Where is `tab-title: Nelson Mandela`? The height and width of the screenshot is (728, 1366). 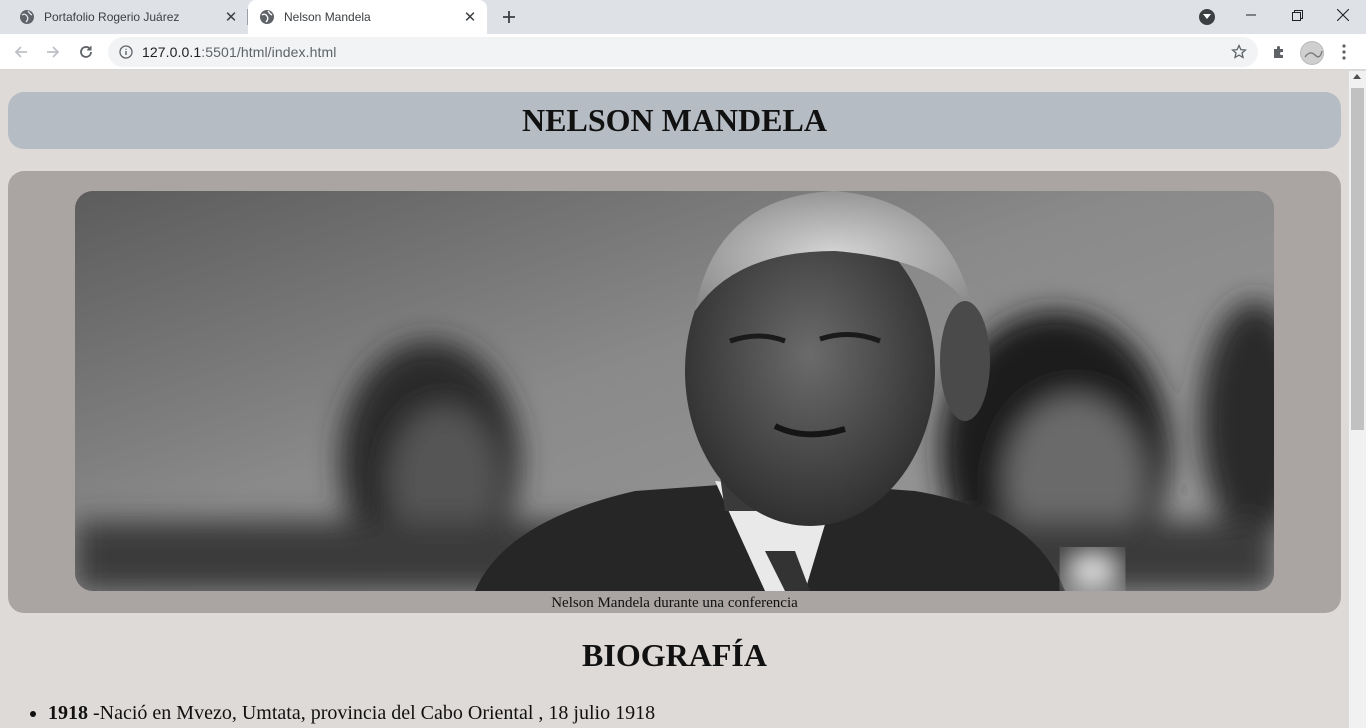 tab-title: Nelson Mandela is located at coordinates (327, 17).